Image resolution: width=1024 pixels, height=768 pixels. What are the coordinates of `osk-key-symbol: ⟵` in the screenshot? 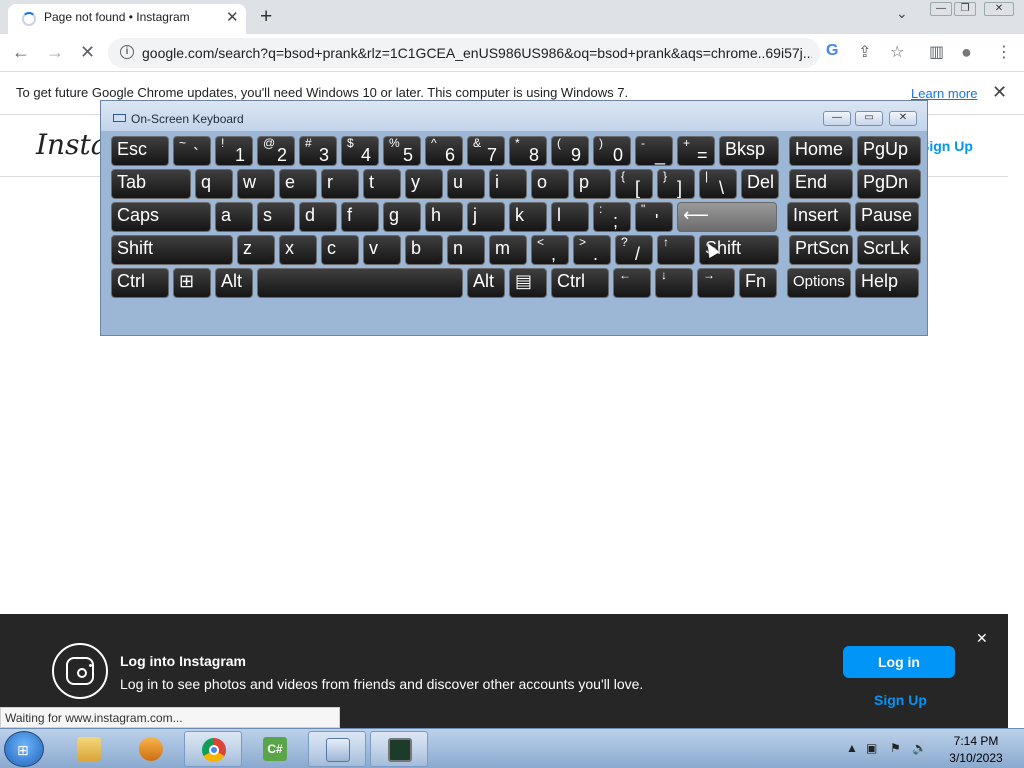 It's located at (727, 217).